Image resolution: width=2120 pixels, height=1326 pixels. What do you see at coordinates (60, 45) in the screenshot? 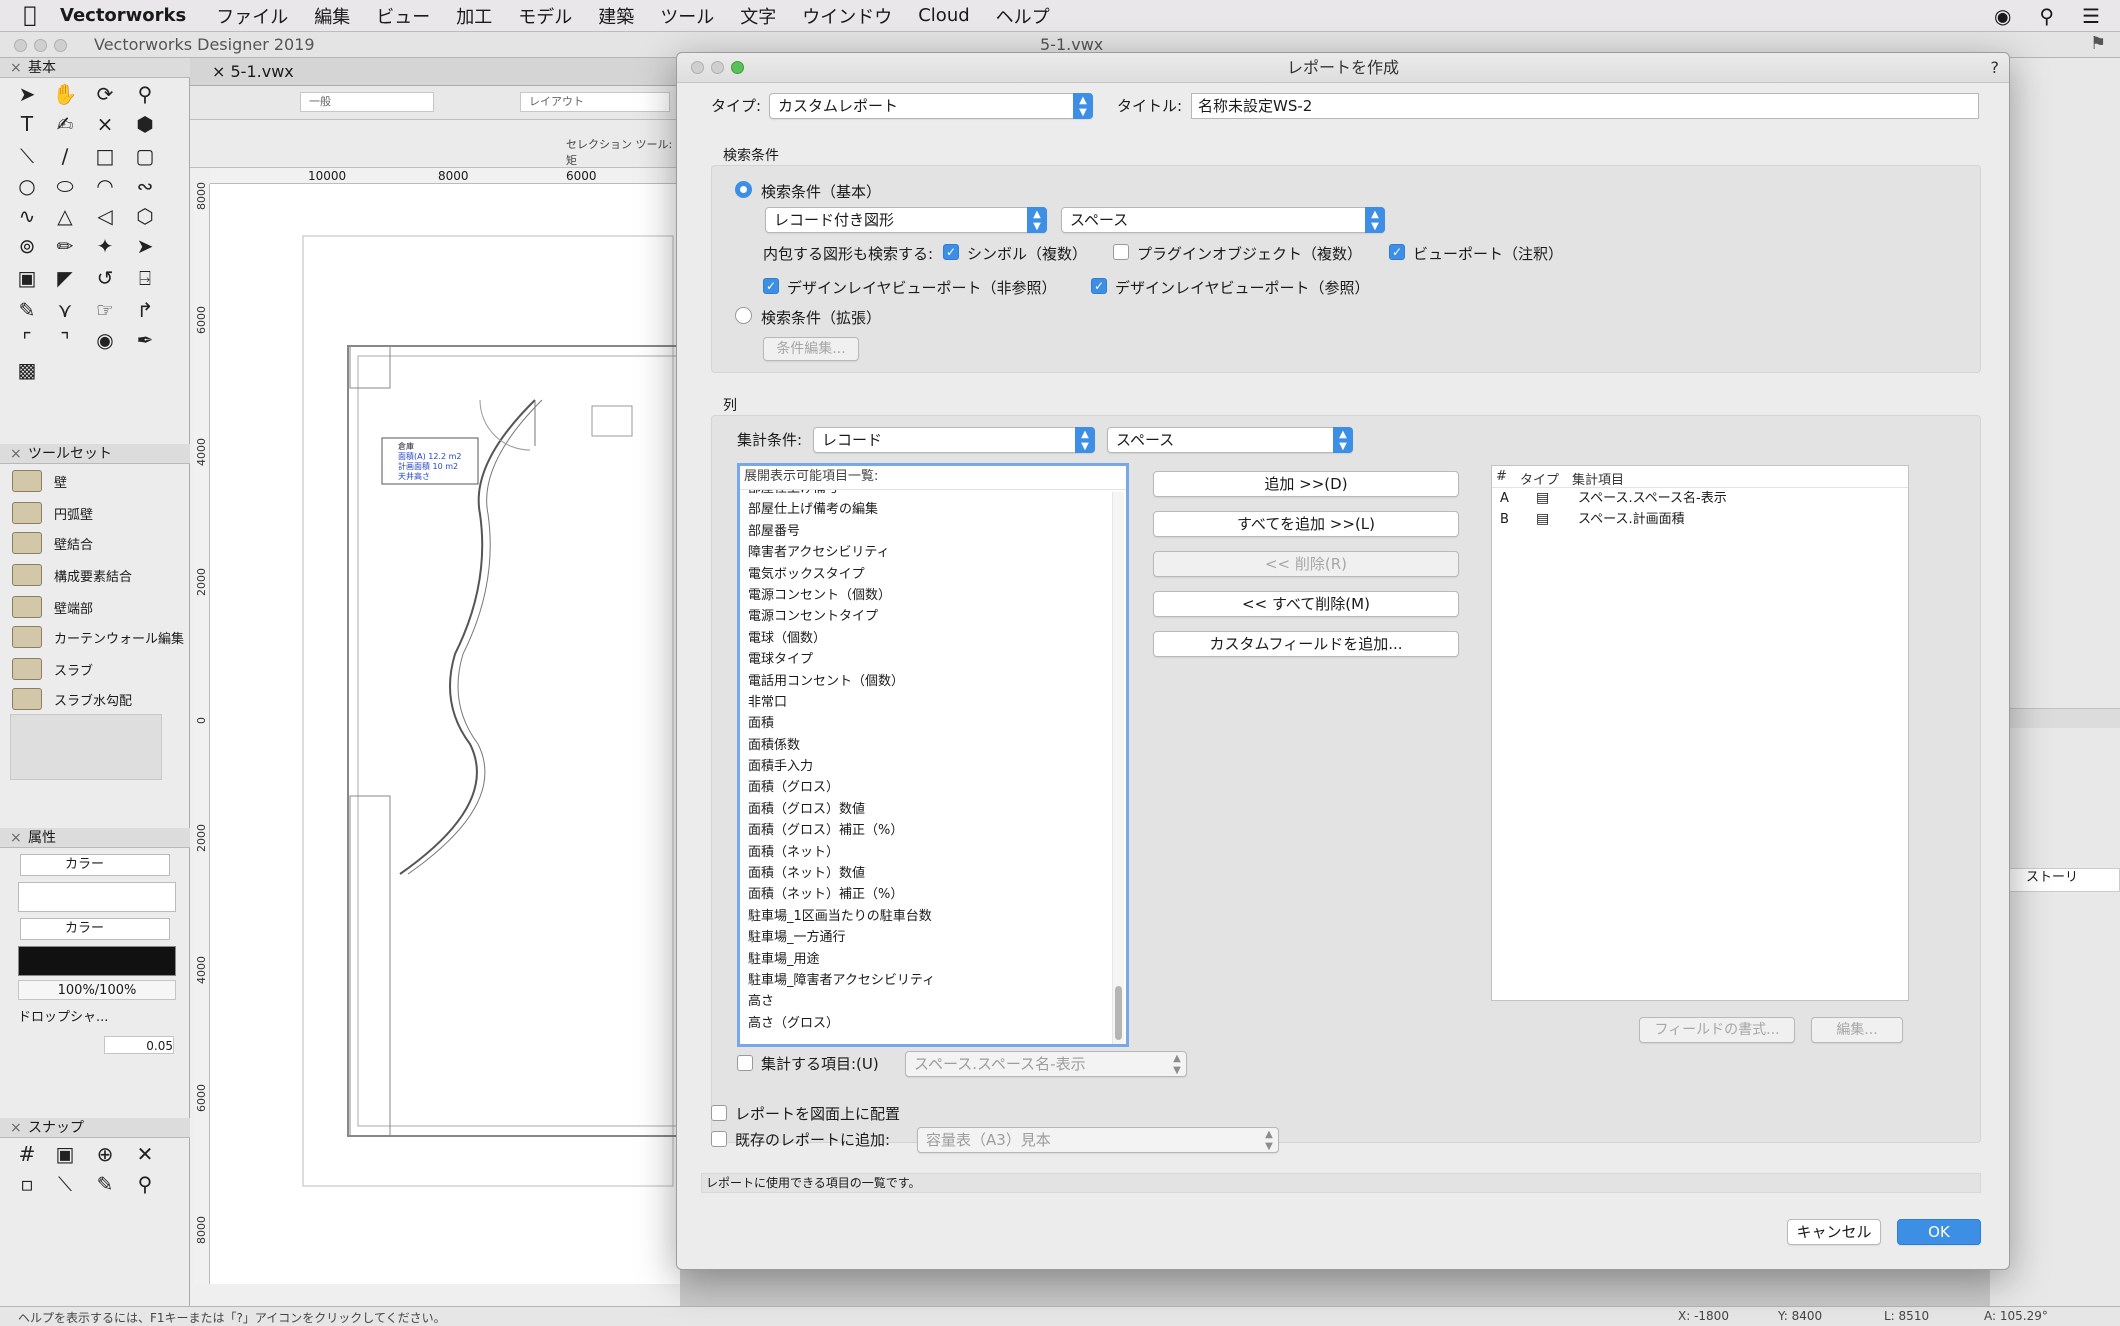
I see `zoom-window-button` at bounding box center [60, 45].